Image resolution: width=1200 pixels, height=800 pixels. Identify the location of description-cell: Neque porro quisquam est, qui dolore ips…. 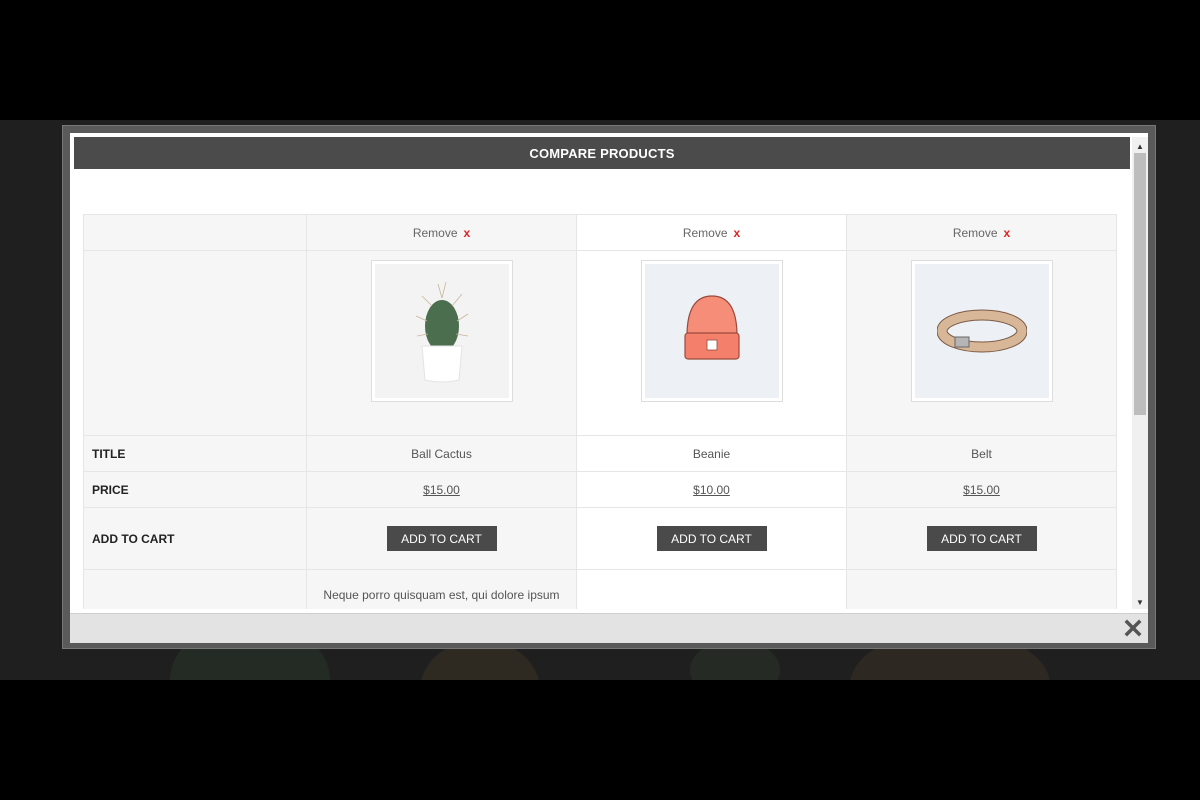
(441, 589).